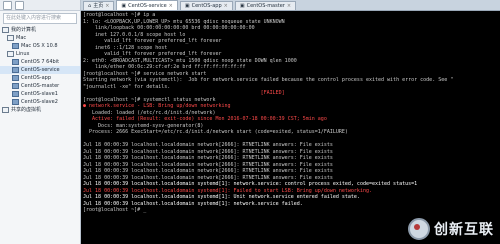  What do you see at coordinates (40, 5) in the screenshot?
I see `library-toolbar` at bounding box center [40, 5].